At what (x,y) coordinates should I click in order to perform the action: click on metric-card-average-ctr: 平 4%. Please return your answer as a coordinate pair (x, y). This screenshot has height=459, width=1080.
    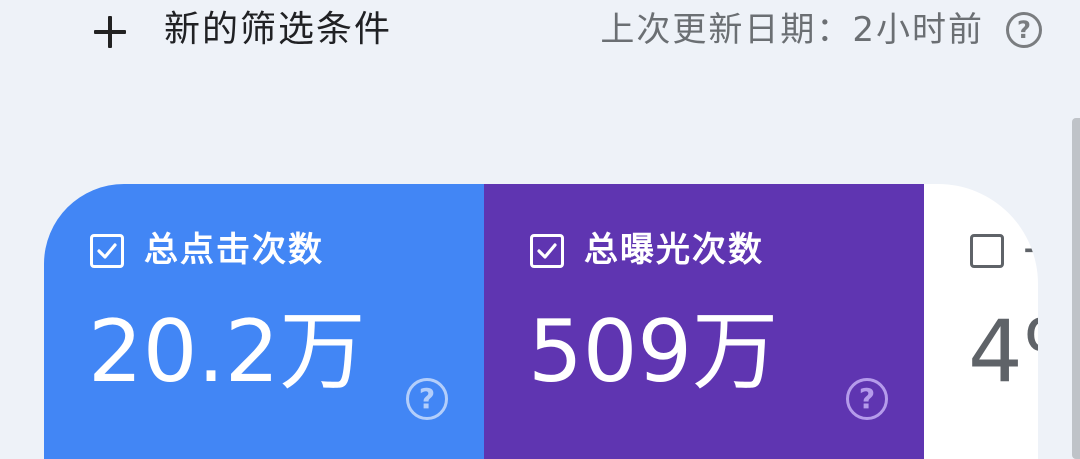
    Looking at the image, I should click on (981, 321).